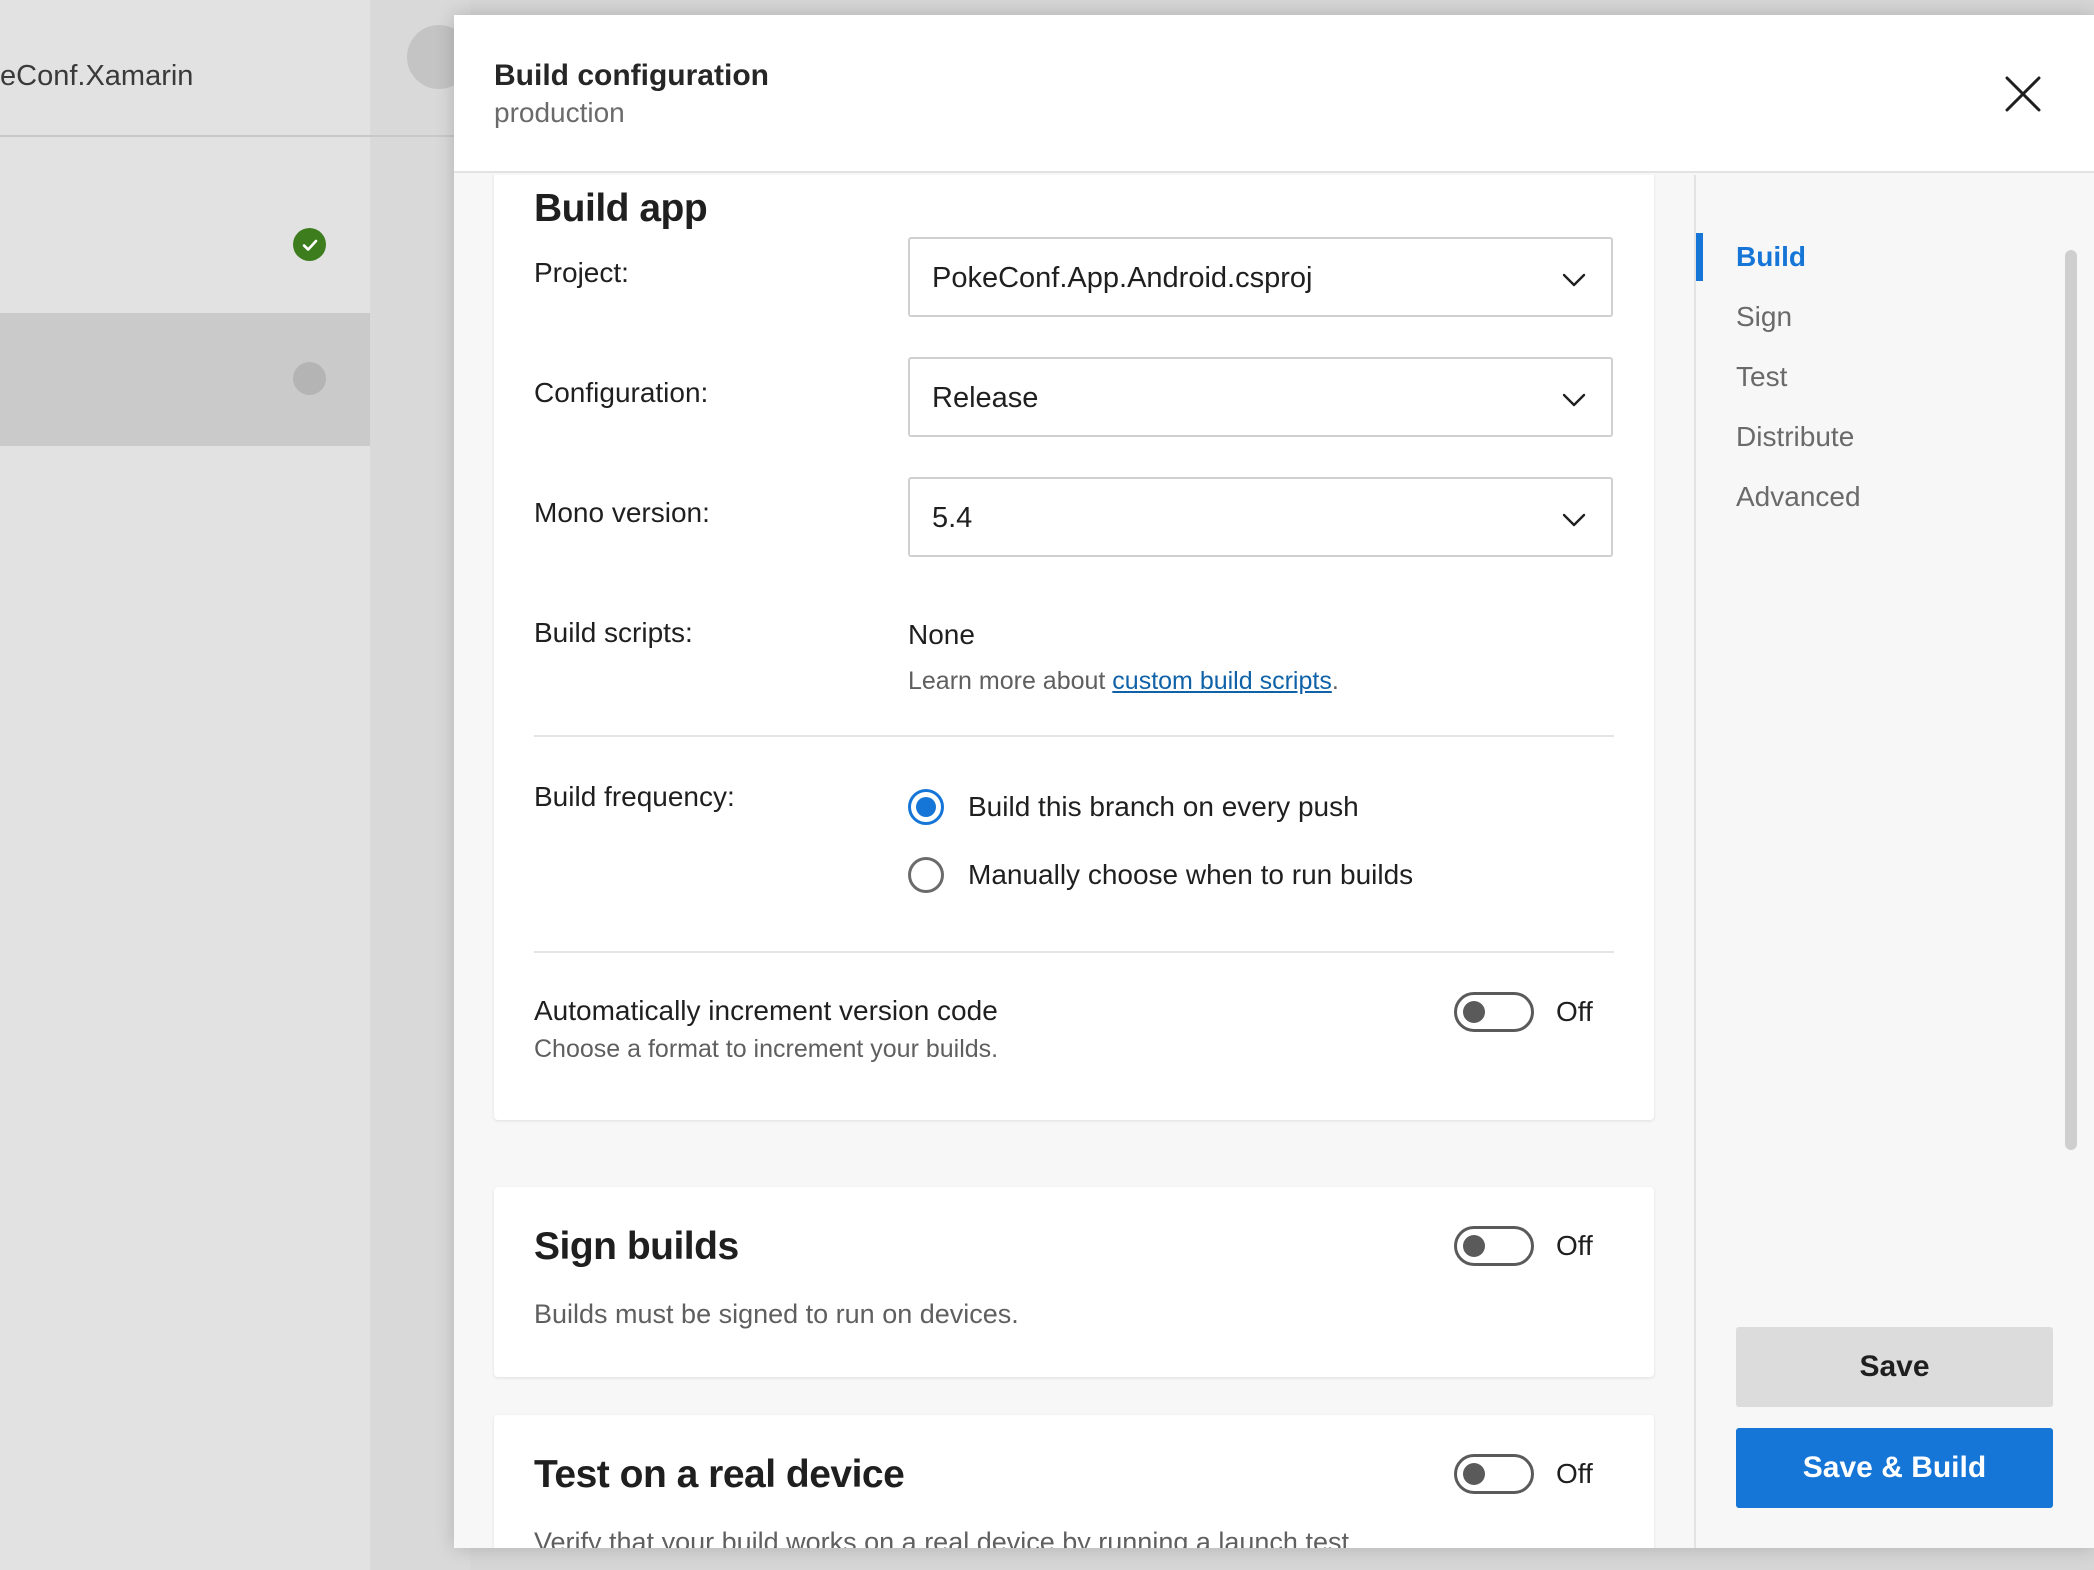  What do you see at coordinates (636, 1246) in the screenshot?
I see `section-title-sign-builds: Sign builds` at bounding box center [636, 1246].